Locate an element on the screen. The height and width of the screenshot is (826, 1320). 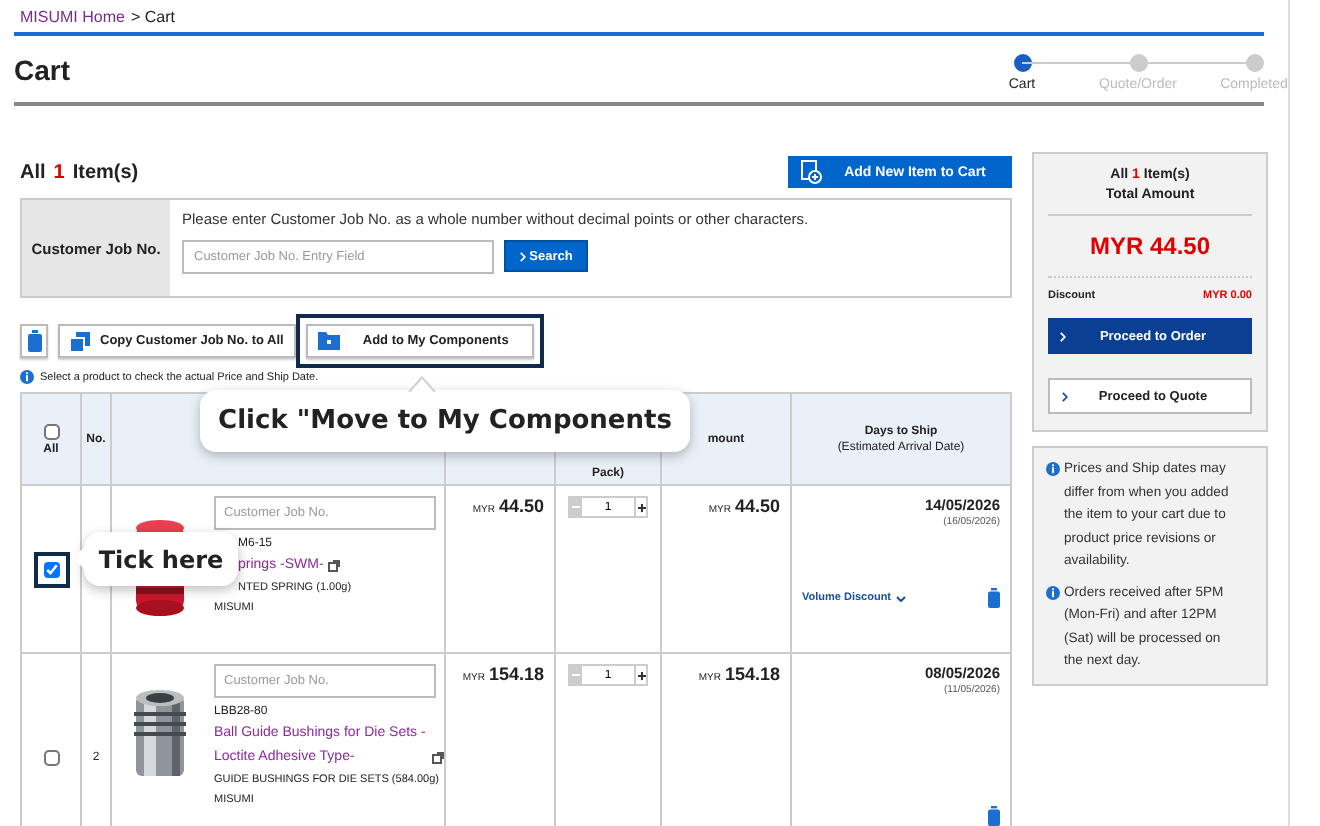
item-count-label: Item(s) is located at coordinates (105, 172).